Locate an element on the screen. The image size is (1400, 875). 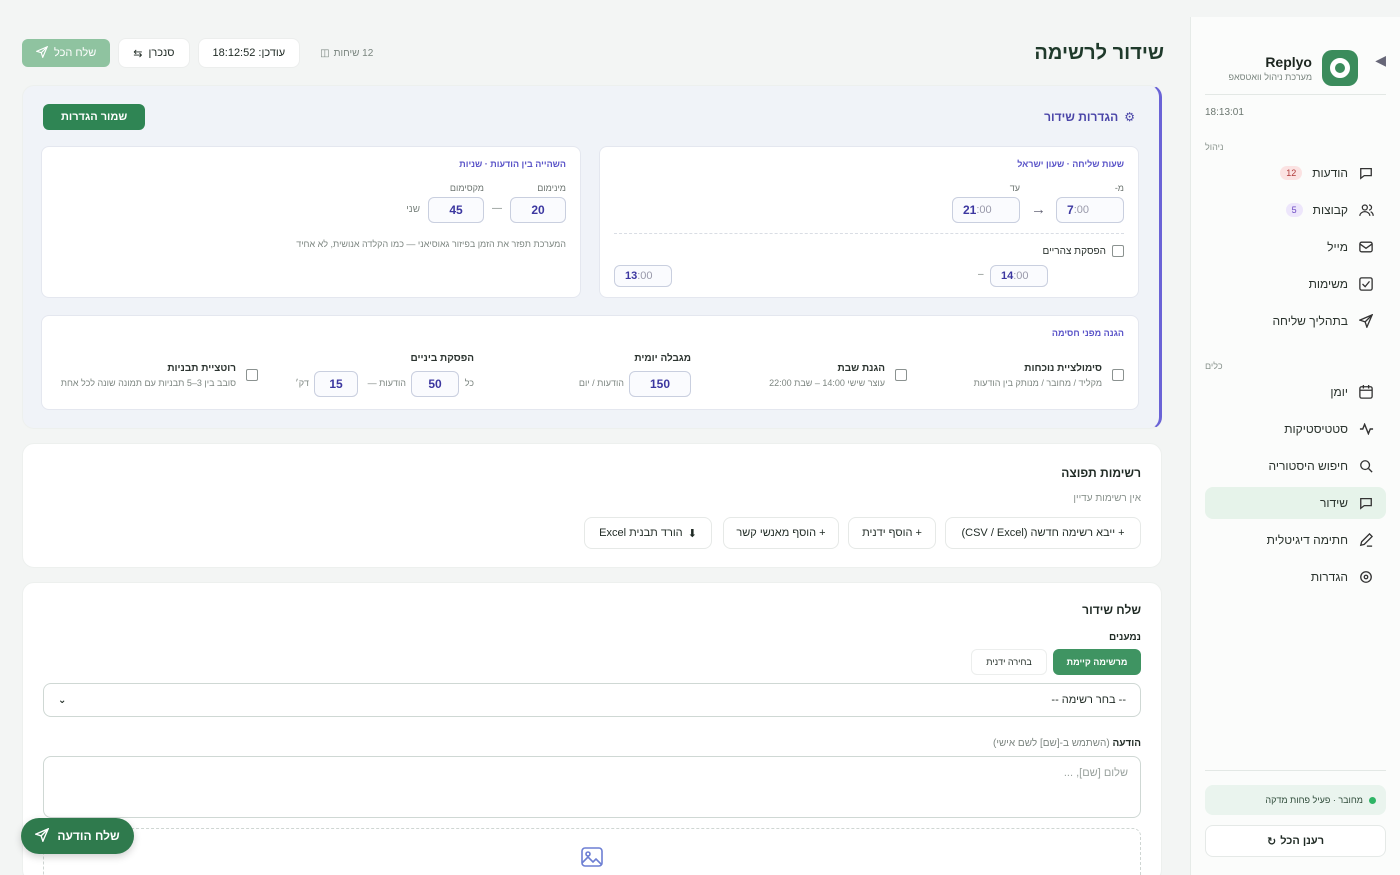
sidebar-item-calendar: יומן is located at coordinates (1295, 392).